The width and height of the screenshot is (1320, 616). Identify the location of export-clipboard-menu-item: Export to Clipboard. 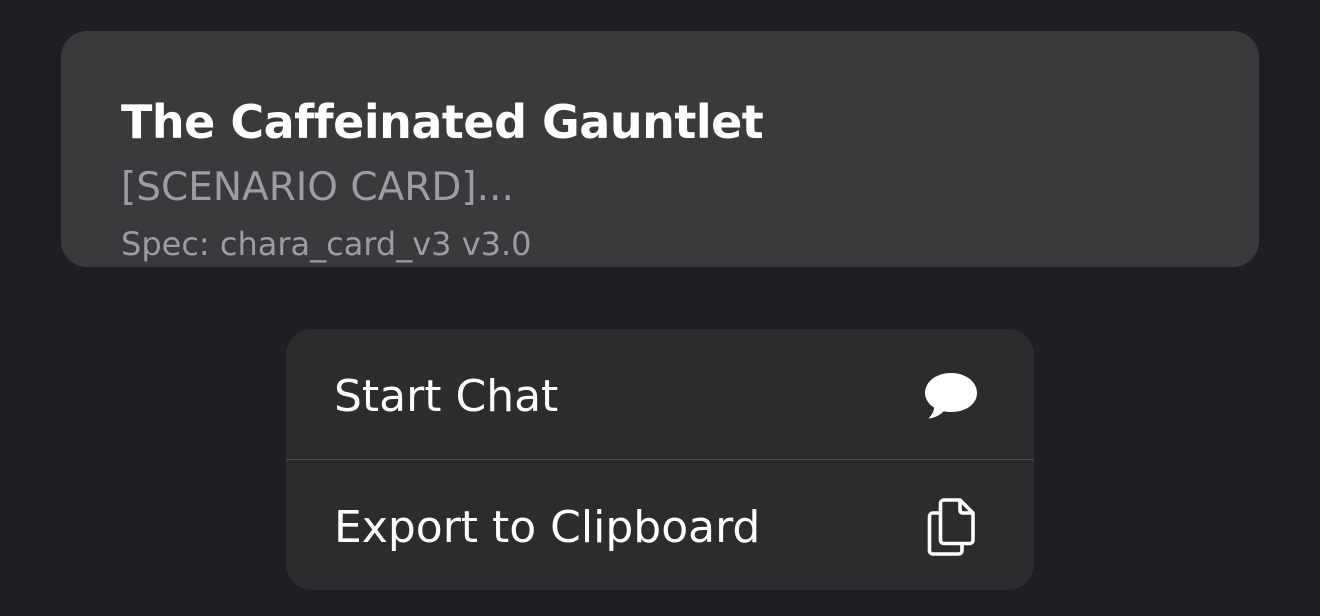
(660, 525).